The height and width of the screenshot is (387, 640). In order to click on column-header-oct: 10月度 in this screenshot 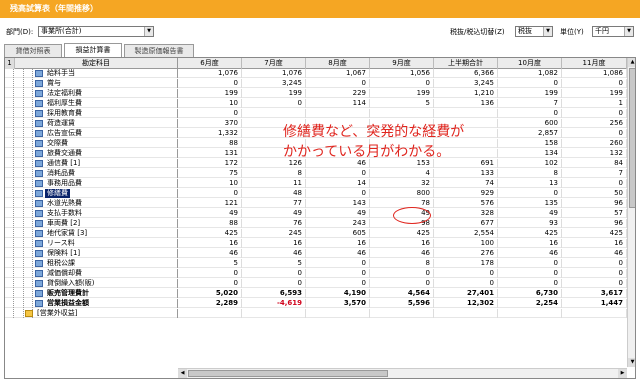, I will do `click(530, 63)`.